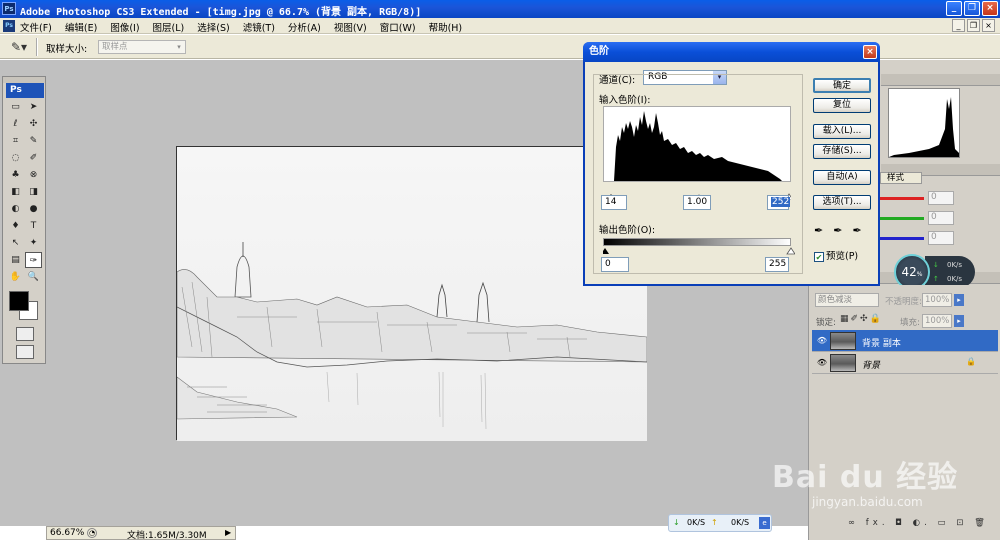 The height and width of the screenshot is (540, 1000). Describe the element at coordinates (954, 8) in the screenshot. I see `minimize-button: _` at that location.